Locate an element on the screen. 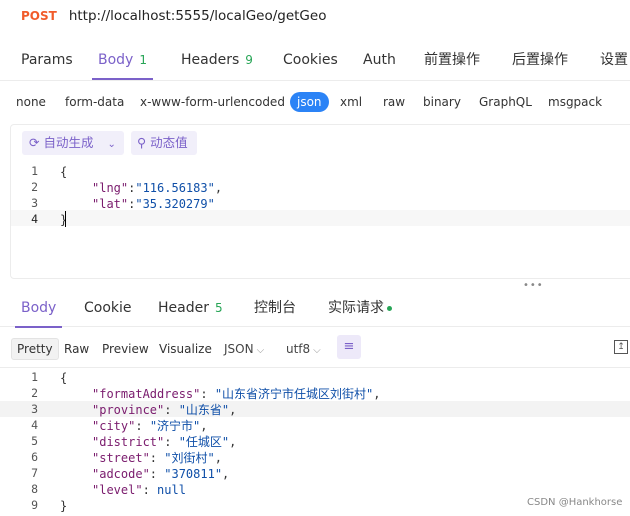  code-line: "level": null is located at coordinates (139, 490).